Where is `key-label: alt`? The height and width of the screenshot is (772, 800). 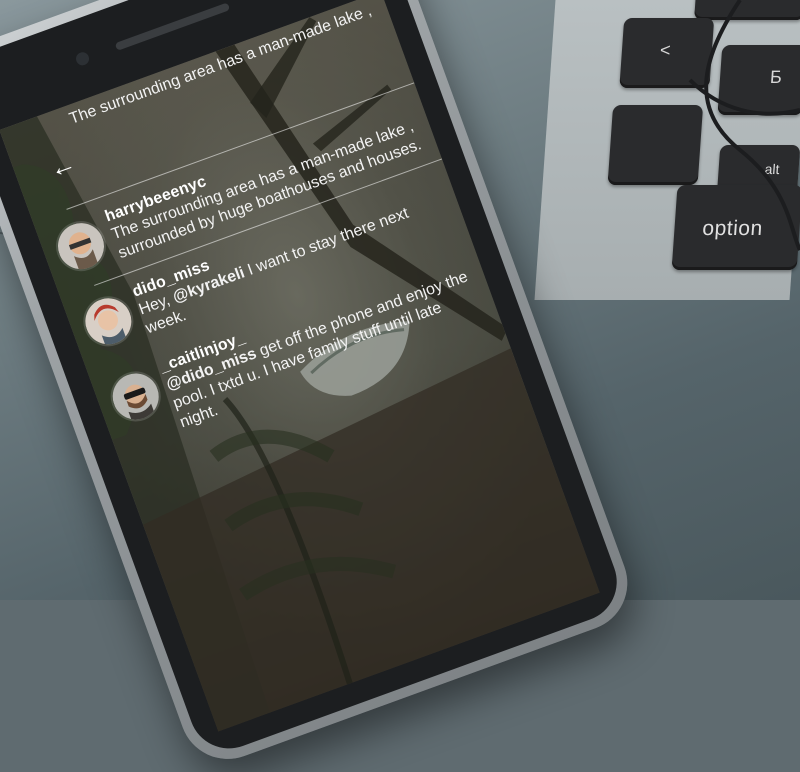
key-label: alt is located at coordinates (772, 169).